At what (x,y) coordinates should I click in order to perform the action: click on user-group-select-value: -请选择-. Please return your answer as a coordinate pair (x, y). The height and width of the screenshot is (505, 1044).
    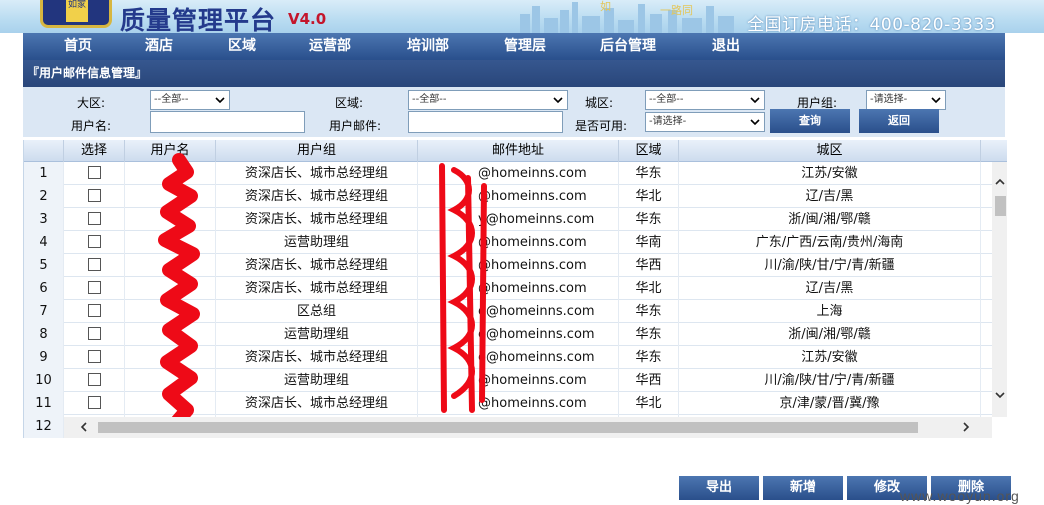
    Looking at the image, I should click on (889, 99).